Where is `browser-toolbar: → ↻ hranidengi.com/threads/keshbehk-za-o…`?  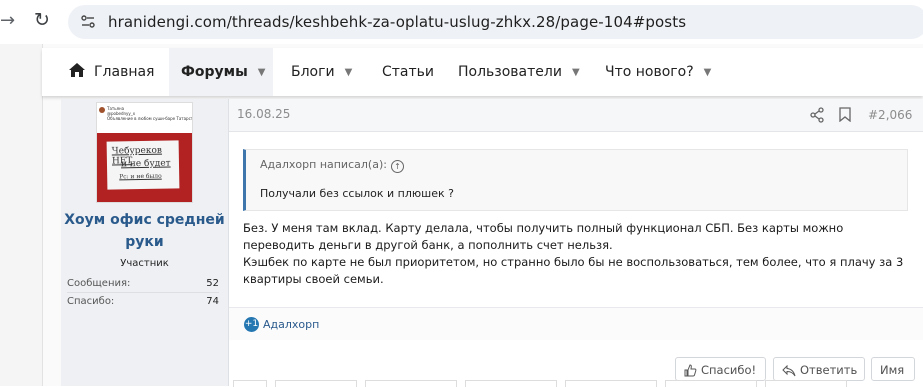
browser-toolbar: → ↻ hranidengi.com/threads/keshbehk-za-o… is located at coordinates (461, 22).